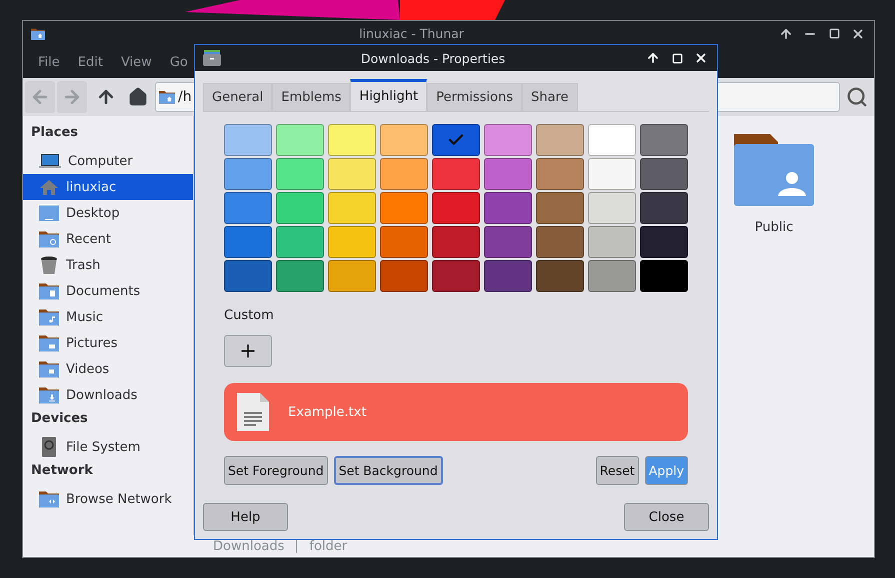 The width and height of the screenshot is (895, 578). Describe the element at coordinates (108, 343) in the screenshot. I see `sidebar-item: Pictures` at that location.